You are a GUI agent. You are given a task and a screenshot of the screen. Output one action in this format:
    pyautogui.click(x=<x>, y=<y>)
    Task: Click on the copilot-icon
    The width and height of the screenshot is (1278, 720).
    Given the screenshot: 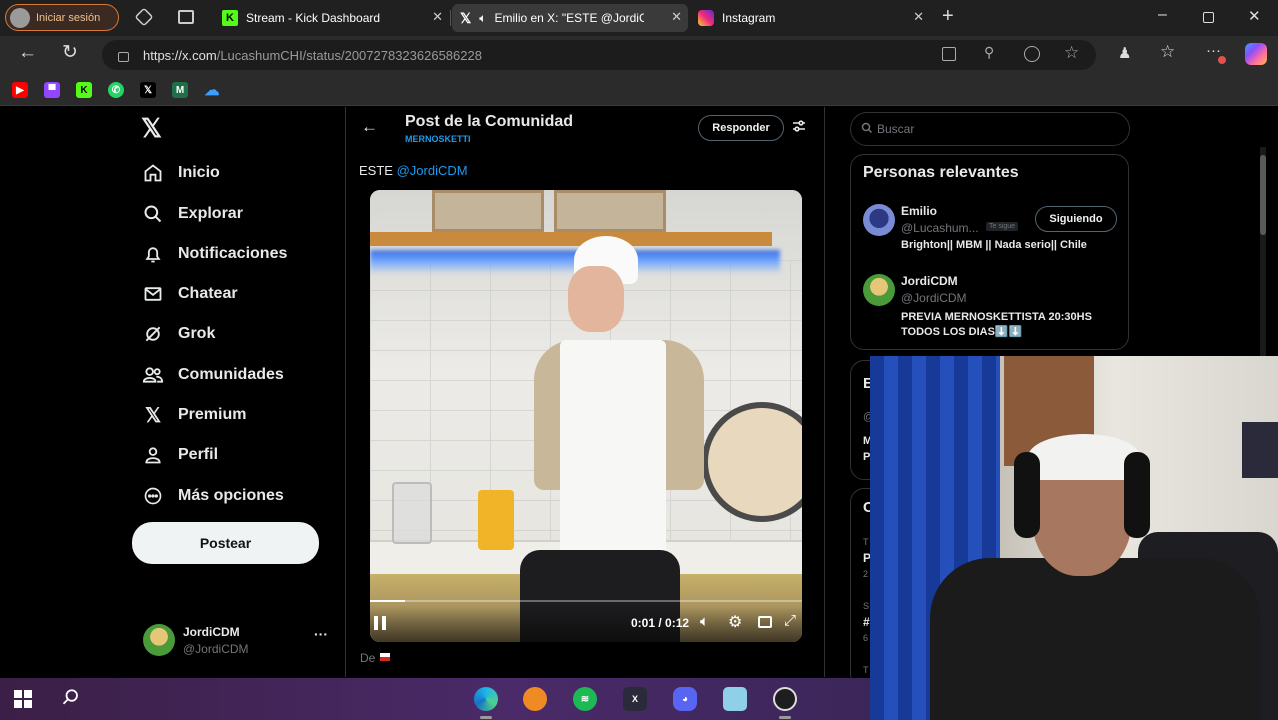 What is the action you would take?
    pyautogui.click(x=1256, y=54)
    